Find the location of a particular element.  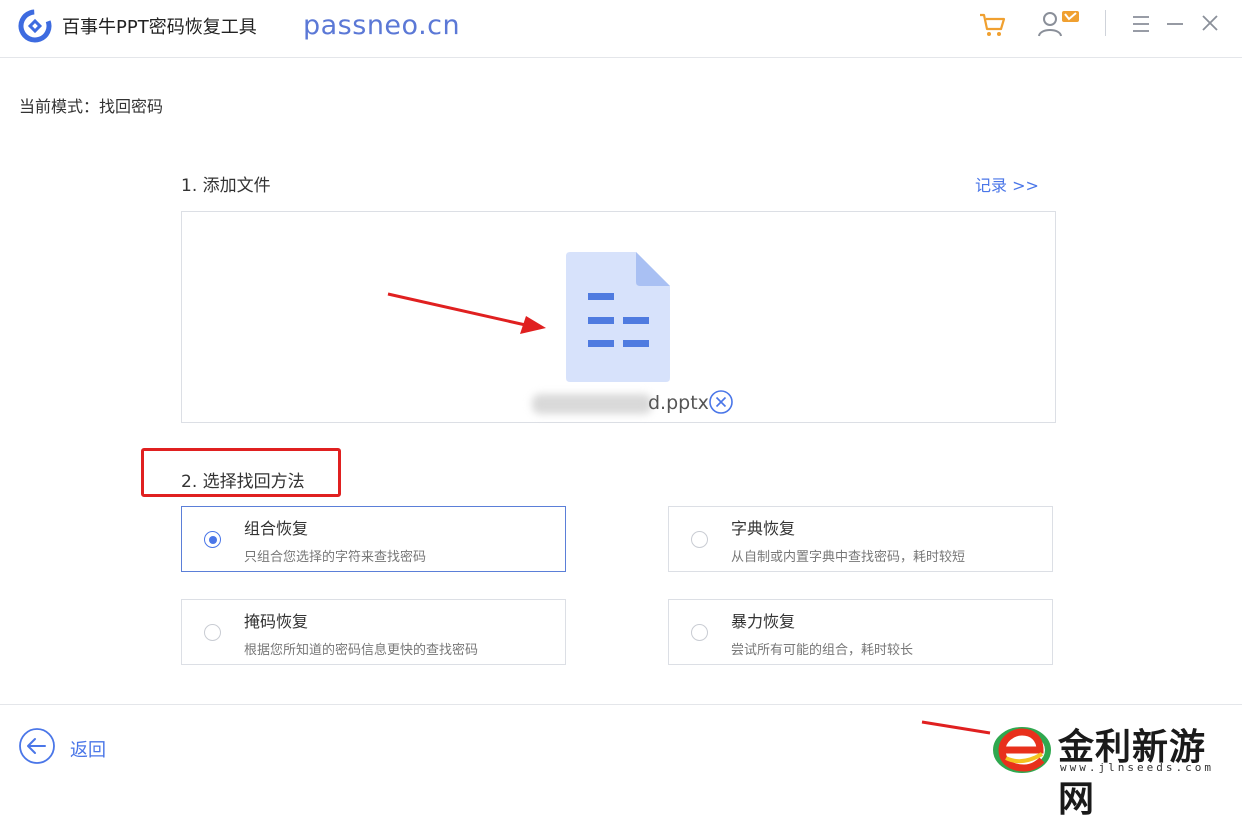

step1-title: 1. 添加文件 is located at coordinates (226, 186).